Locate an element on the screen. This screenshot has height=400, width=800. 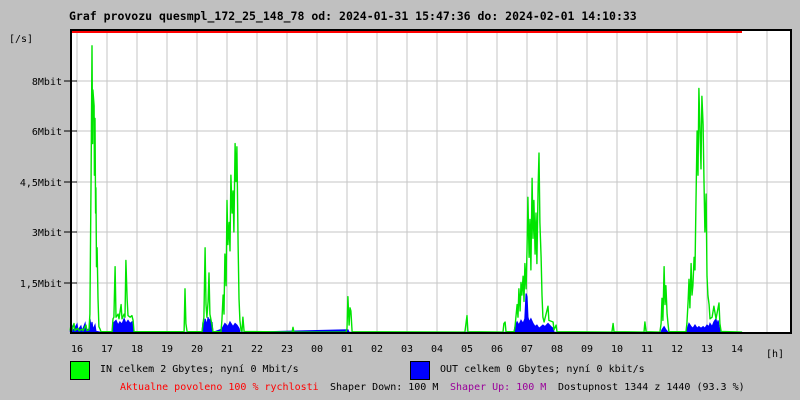
svg-text: 01 is located at coordinates (347, 349).